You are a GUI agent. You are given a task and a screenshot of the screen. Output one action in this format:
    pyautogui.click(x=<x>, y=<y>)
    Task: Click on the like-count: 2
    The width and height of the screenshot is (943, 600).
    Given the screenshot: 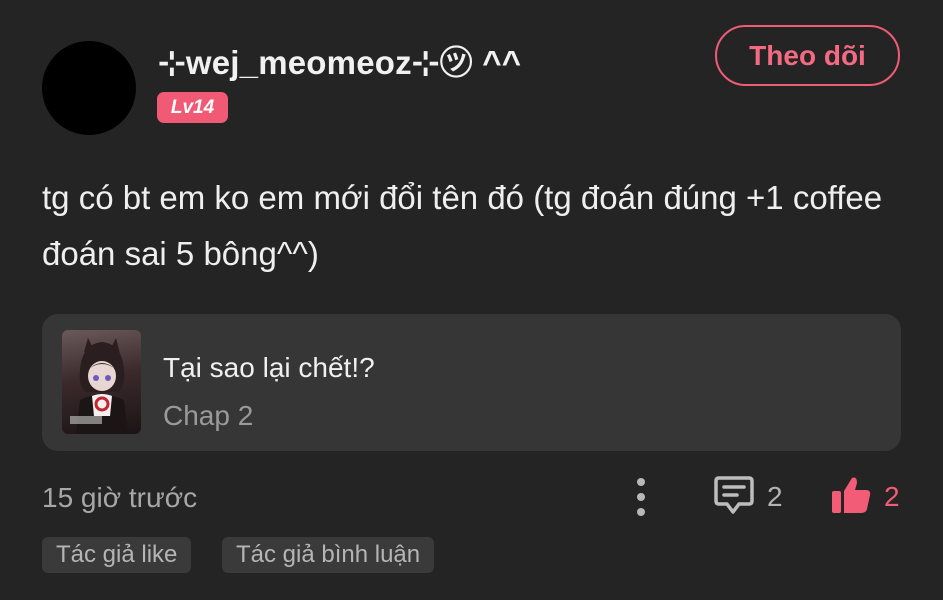 What is the action you would take?
    pyautogui.click(x=892, y=496)
    